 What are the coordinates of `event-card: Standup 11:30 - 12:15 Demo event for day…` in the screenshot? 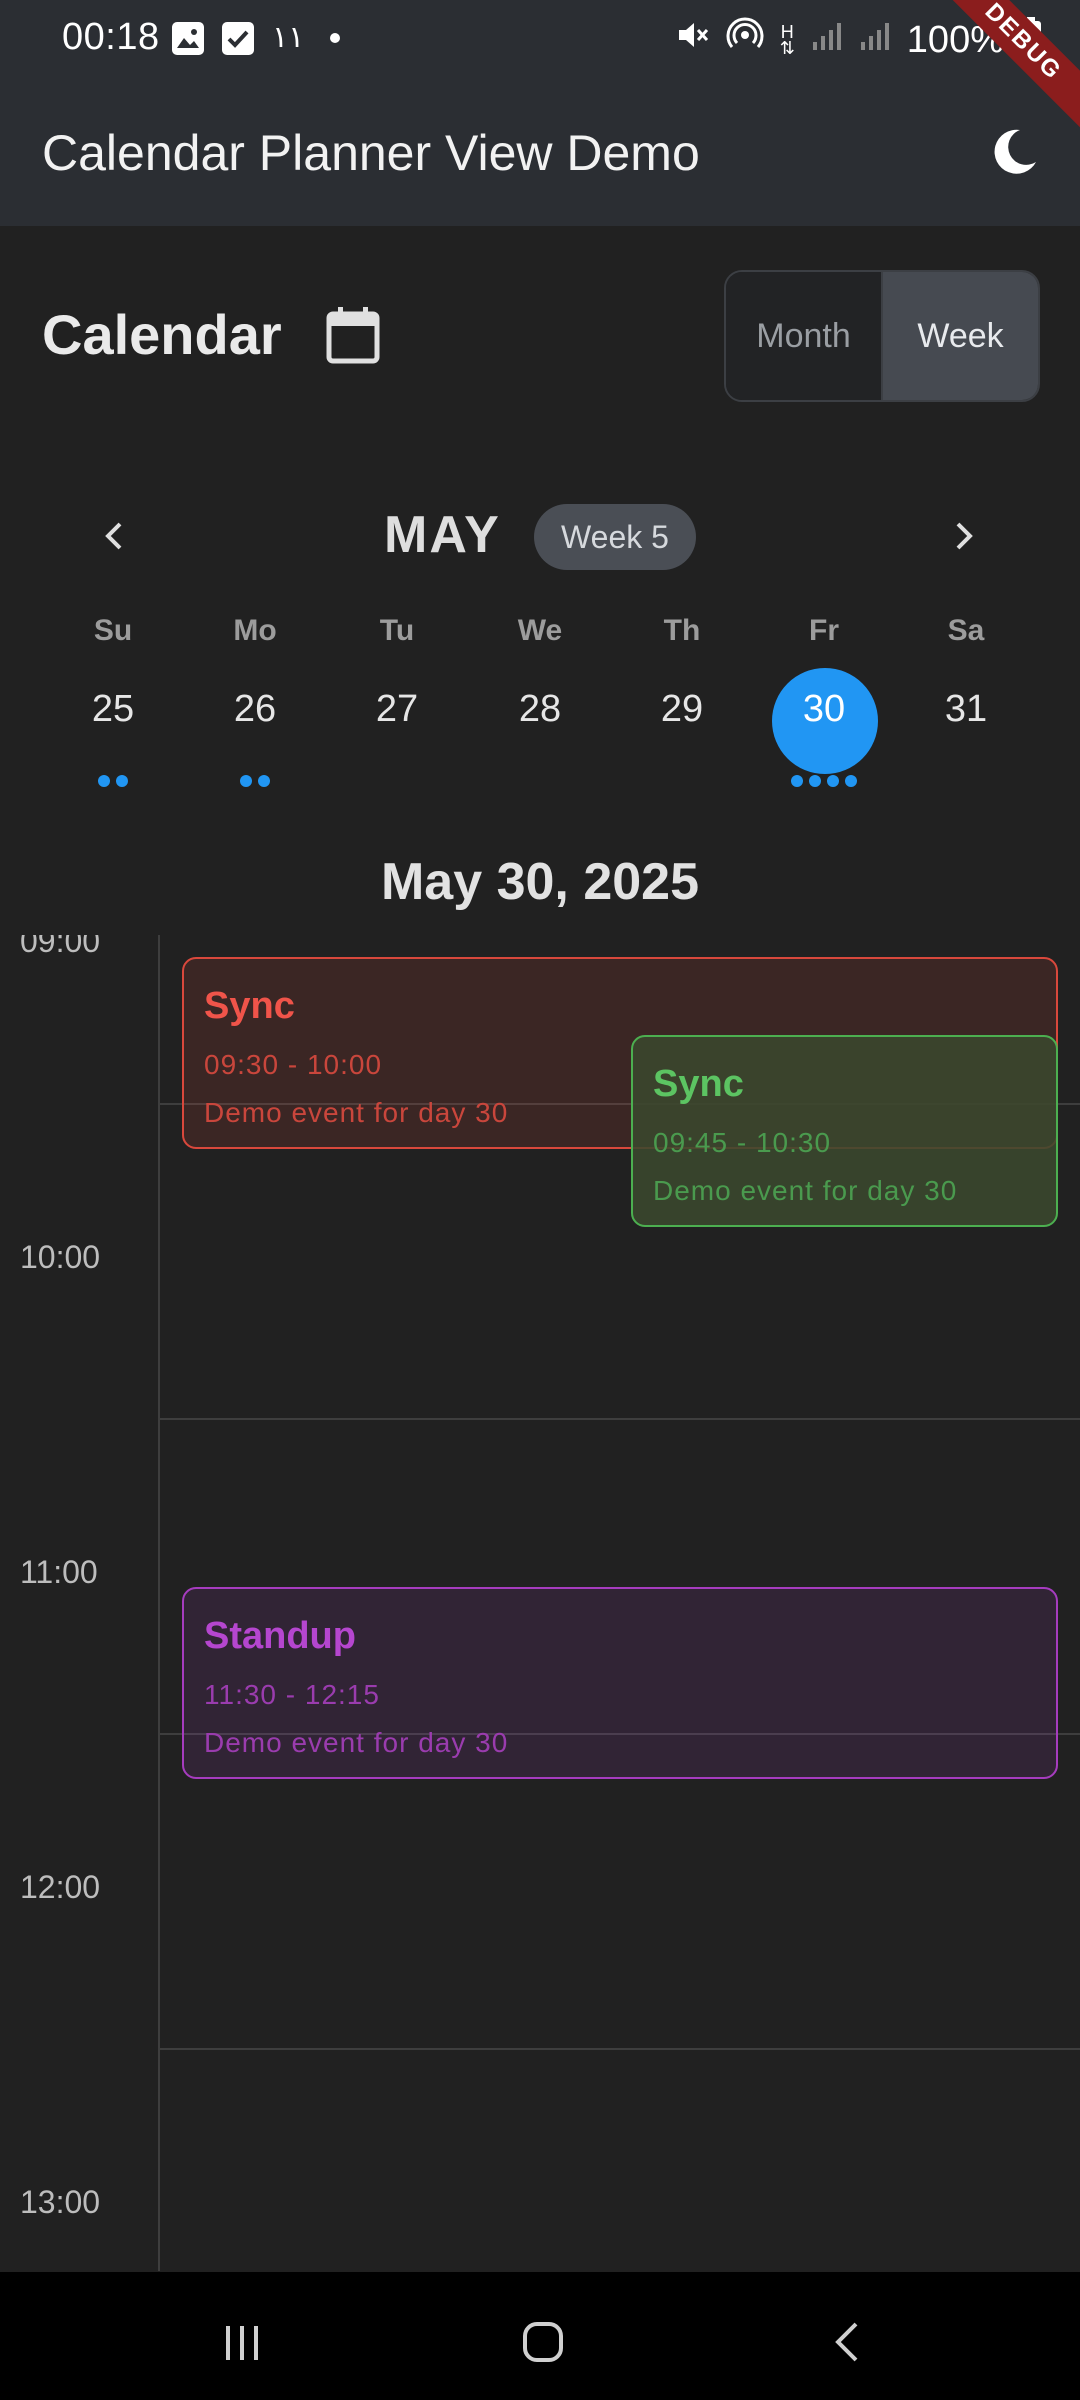 It's located at (620, 1683).